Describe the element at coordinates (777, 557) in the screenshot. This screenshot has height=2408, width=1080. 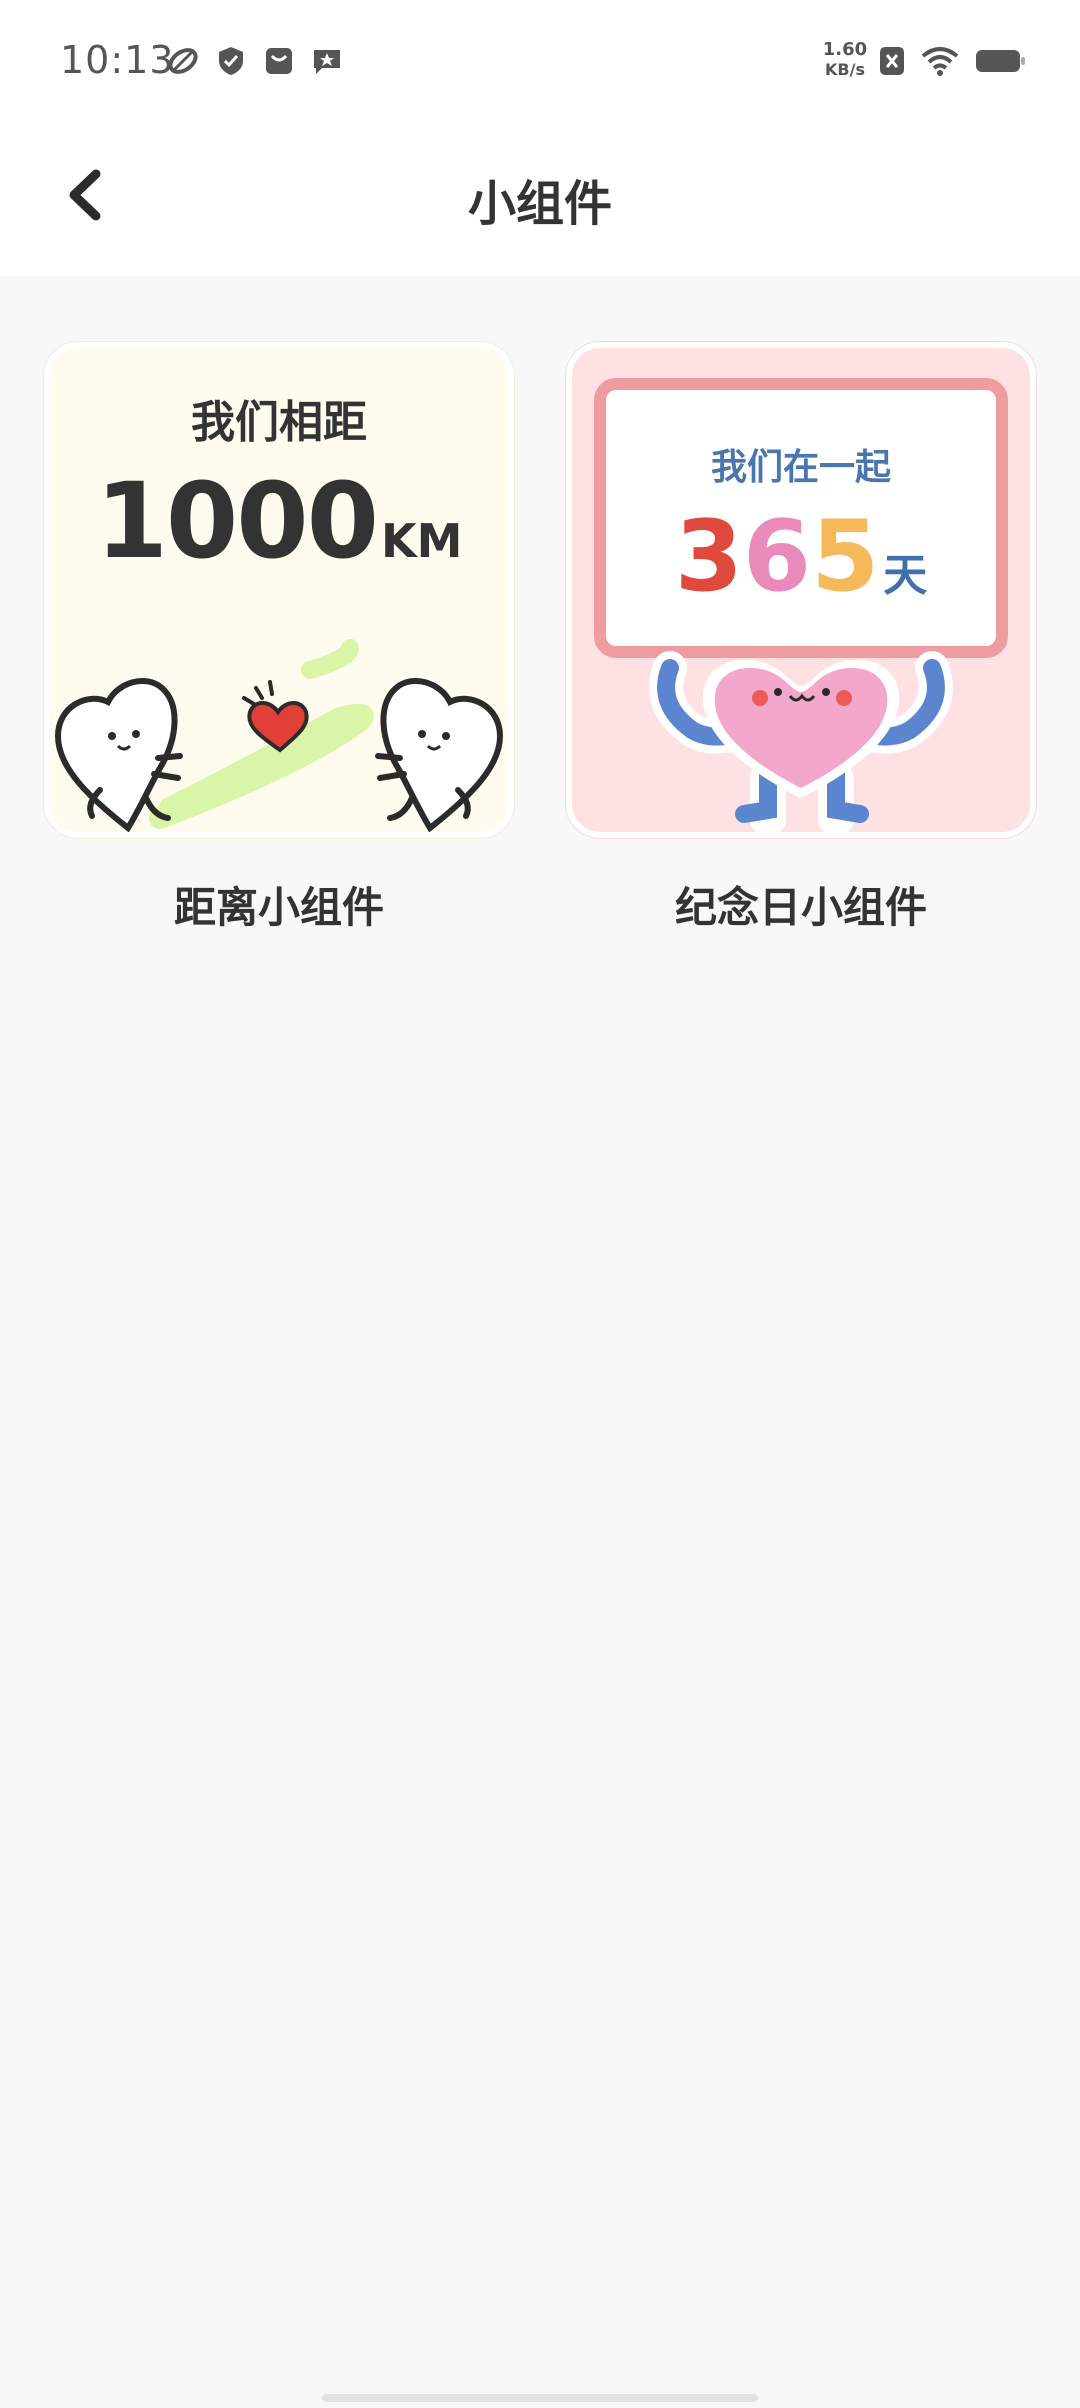
I see `anniversary-digit-2: 6` at that location.